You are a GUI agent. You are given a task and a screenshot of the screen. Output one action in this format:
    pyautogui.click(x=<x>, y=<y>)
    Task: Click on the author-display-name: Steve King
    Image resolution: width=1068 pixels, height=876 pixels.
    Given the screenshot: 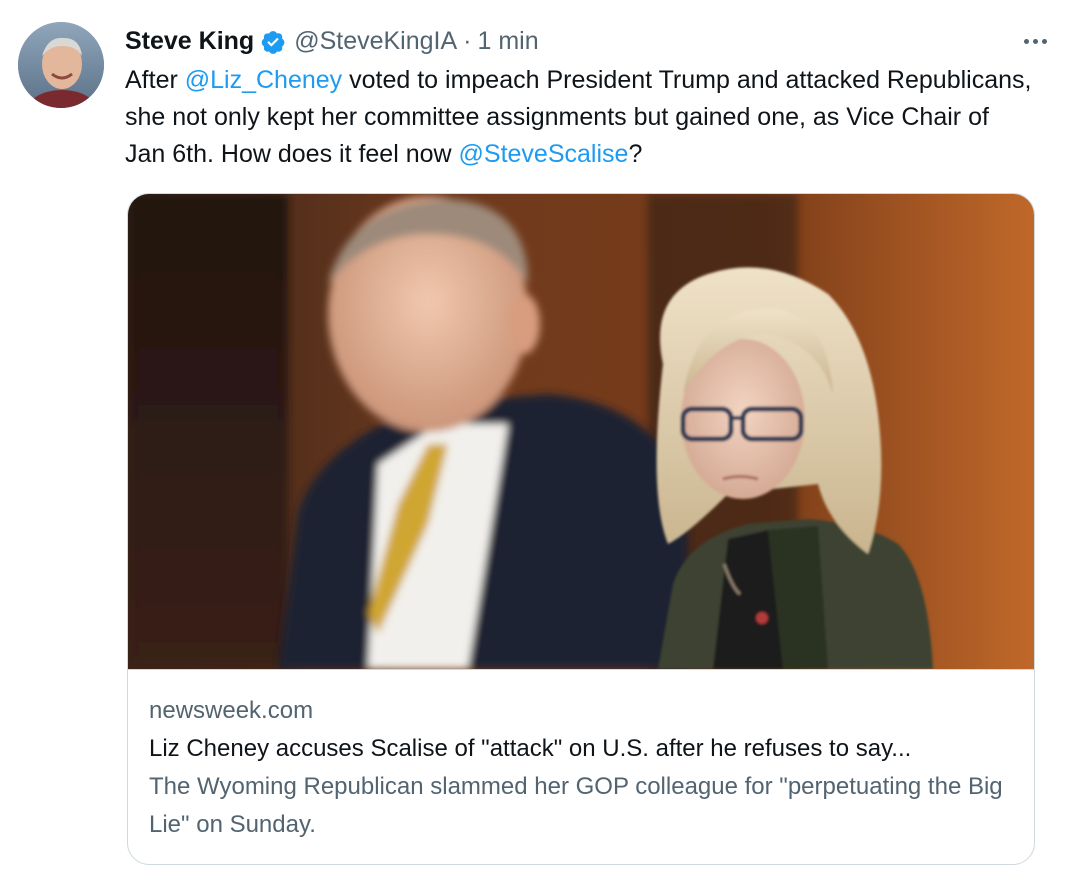 What is the action you would take?
    pyautogui.click(x=189, y=41)
    